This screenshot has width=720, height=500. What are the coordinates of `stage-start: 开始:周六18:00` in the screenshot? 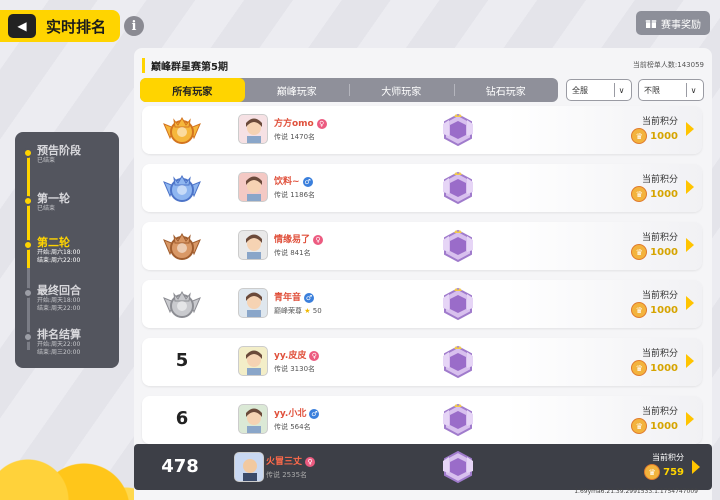 It's located at (59, 252).